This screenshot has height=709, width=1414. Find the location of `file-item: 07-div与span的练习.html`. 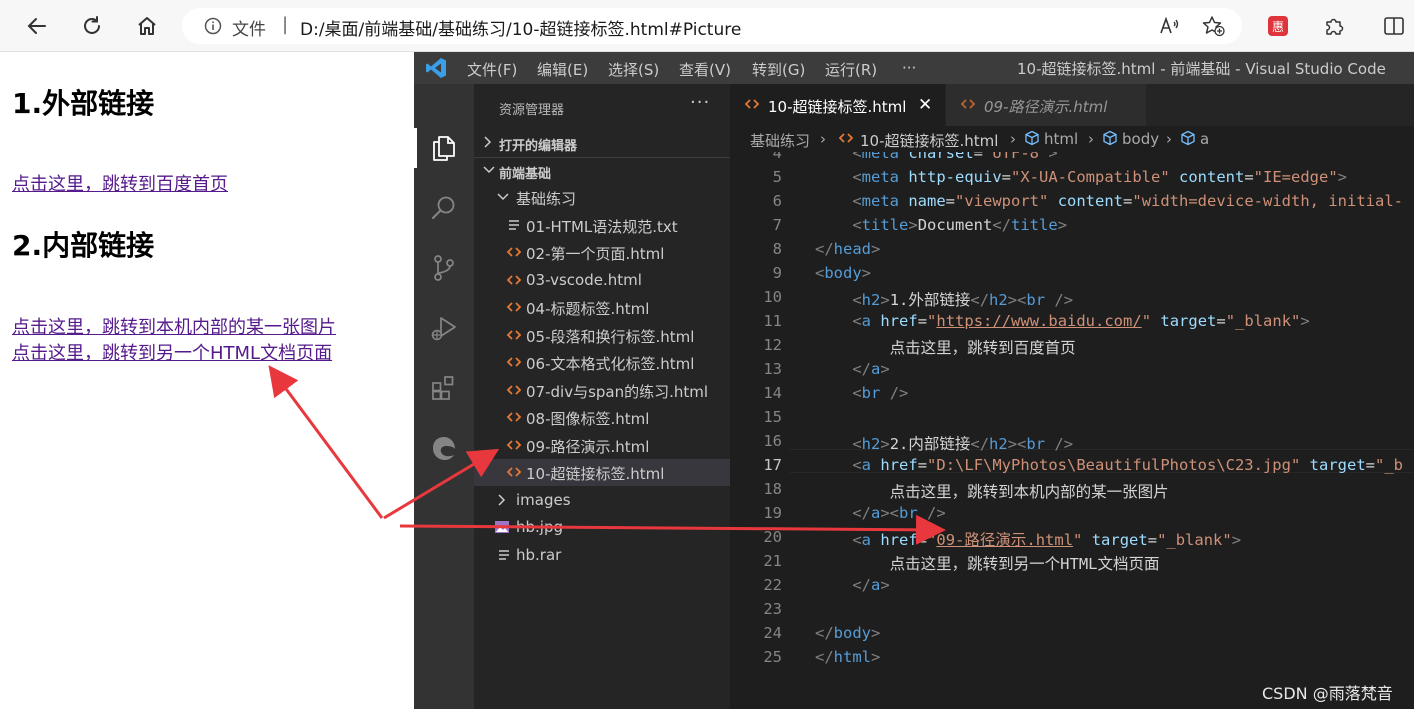

file-item: 07-div与span的练习.html is located at coordinates (602, 390).